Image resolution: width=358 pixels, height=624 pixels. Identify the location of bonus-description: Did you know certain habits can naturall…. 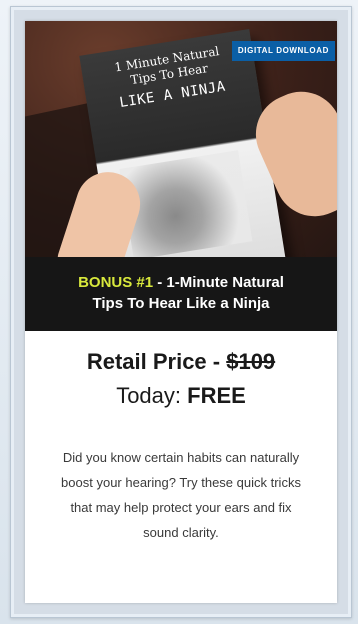
(181, 495).